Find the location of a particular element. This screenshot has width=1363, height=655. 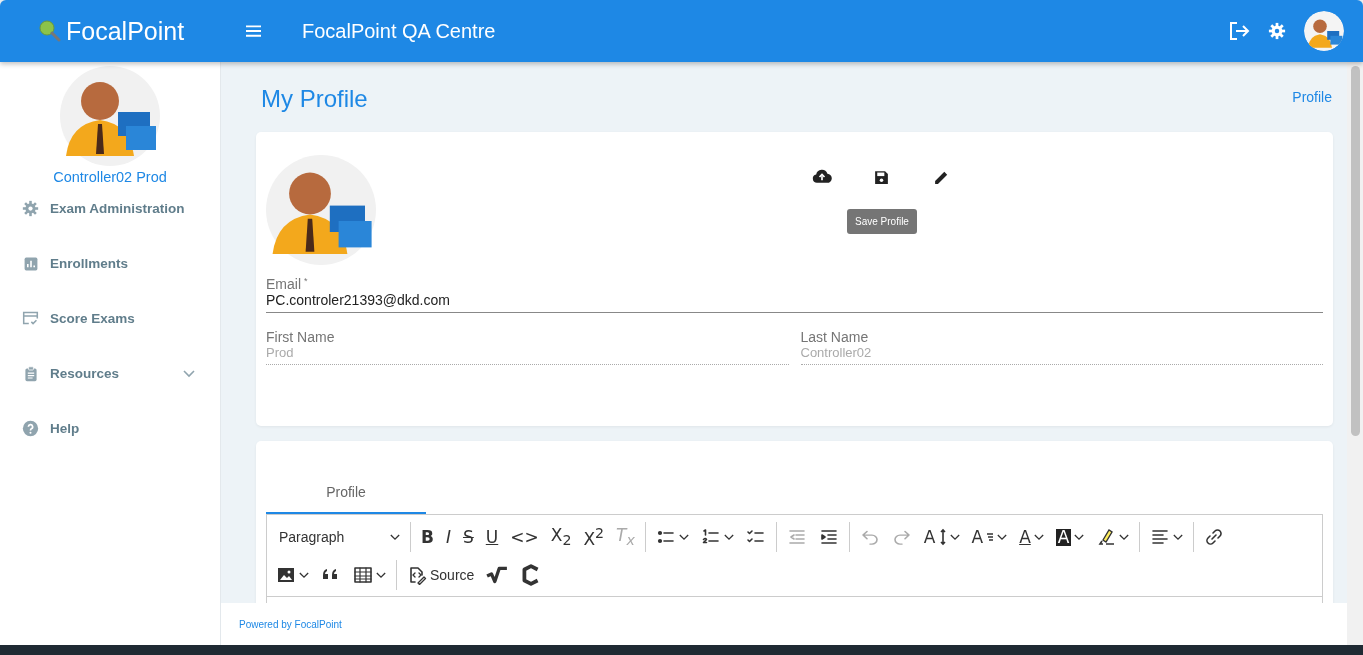

text-field: PC.controler21393@dkd.com is located at coordinates (794, 302).